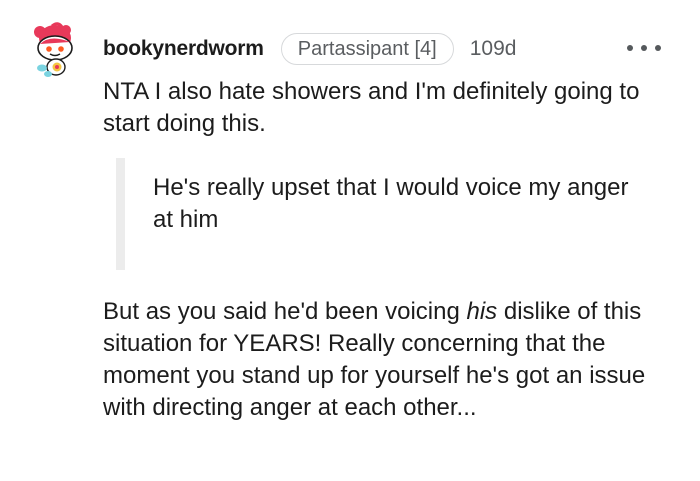 Image resolution: width=700 pixels, height=481 pixels. I want to click on username-link: bookynerdworm, so click(183, 49).